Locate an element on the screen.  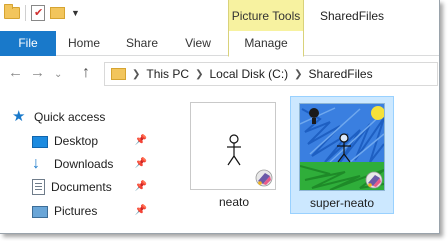
file-tile-super-neato: super-neato is located at coordinates (342, 155).